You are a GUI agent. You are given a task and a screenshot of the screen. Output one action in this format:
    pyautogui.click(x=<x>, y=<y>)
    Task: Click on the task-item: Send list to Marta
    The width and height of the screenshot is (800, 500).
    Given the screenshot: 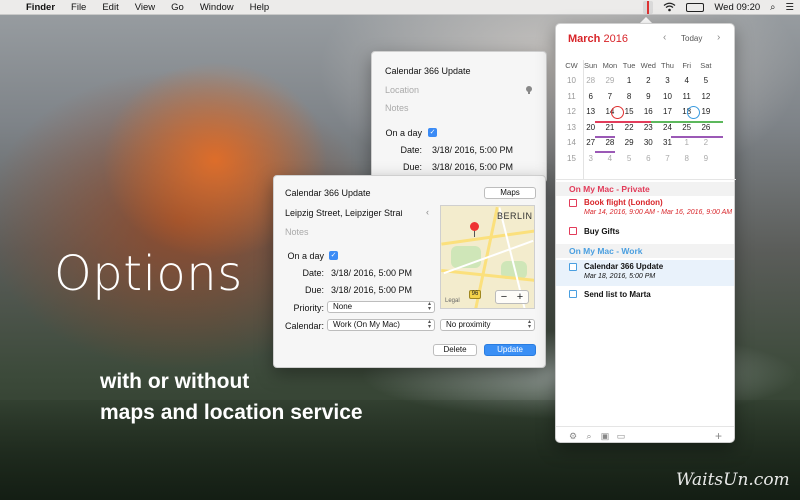 What is the action you would take?
    pyautogui.click(x=645, y=296)
    